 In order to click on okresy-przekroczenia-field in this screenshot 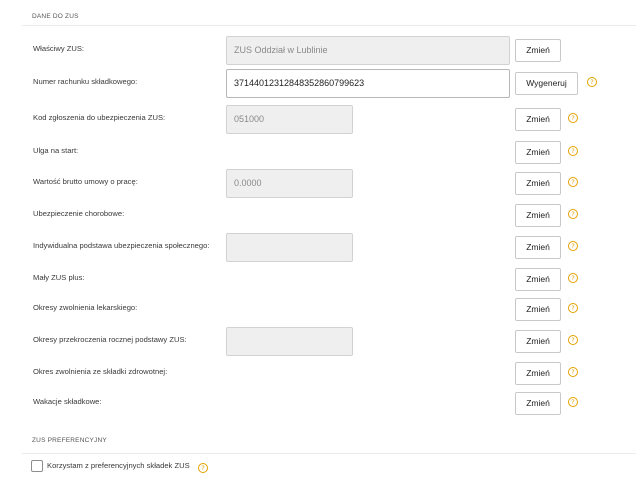, I will do `click(289, 341)`.